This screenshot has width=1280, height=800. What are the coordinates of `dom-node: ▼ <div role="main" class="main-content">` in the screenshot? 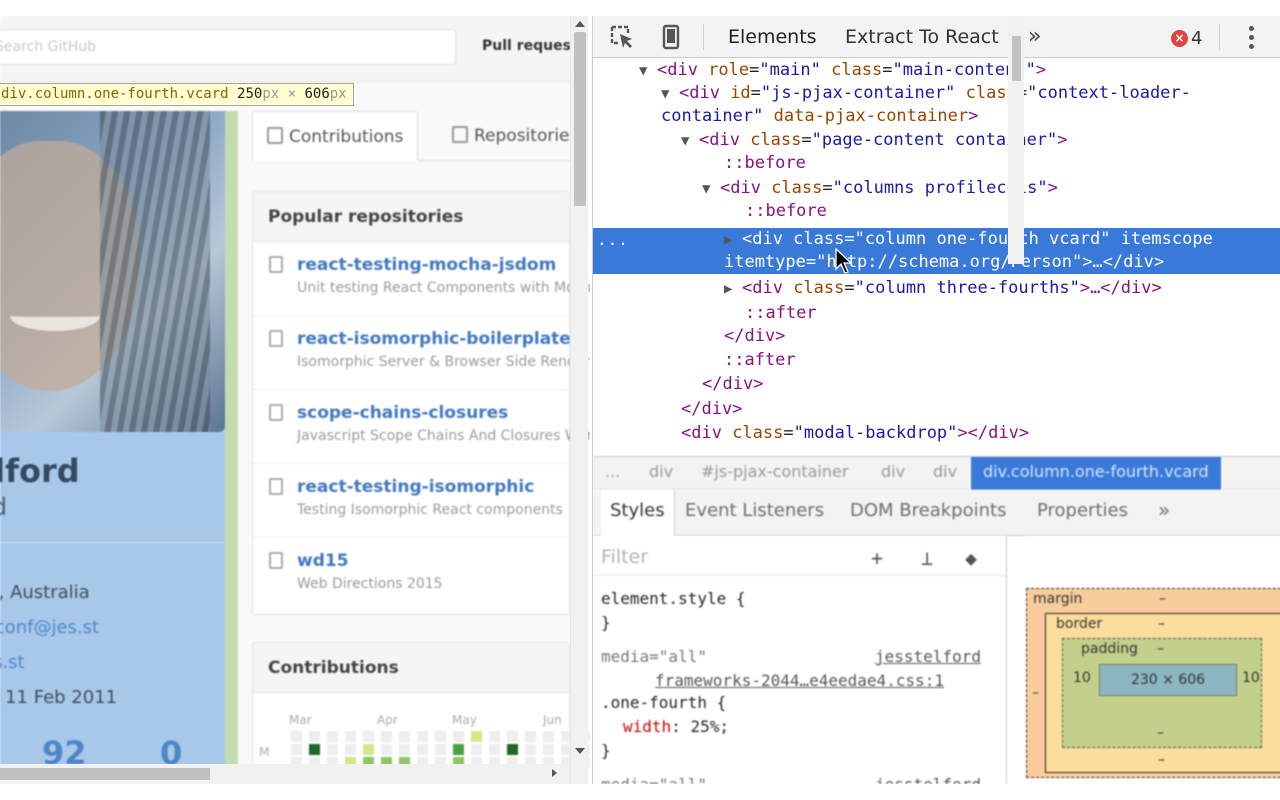 It's located at (842, 70).